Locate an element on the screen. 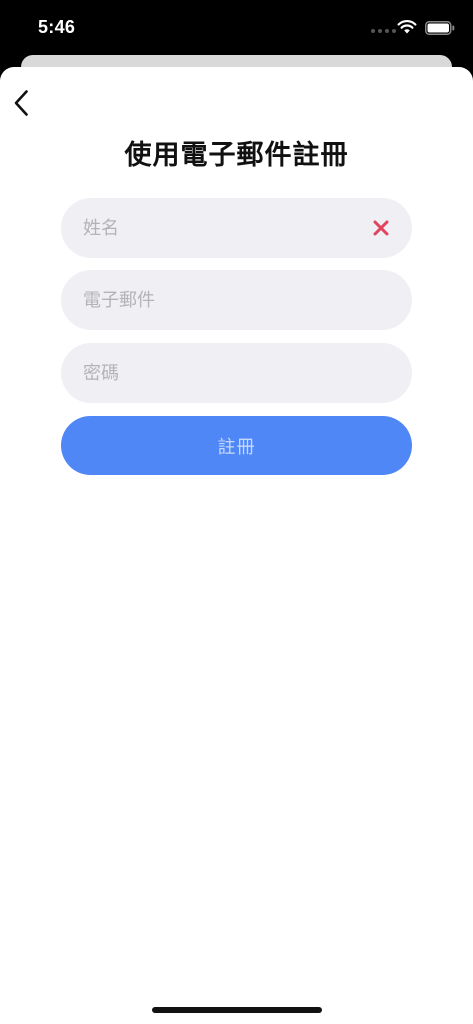 This screenshot has height=1024, width=473. name-field is located at coordinates (236, 228).